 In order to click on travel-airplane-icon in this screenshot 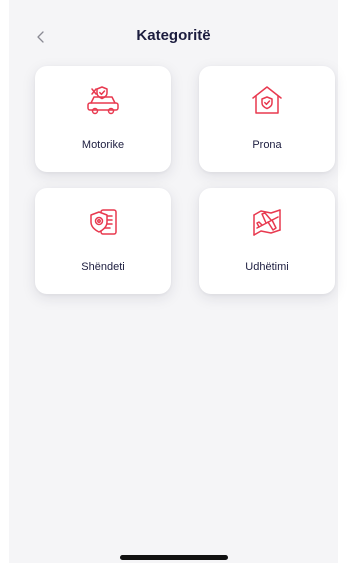, I will do `click(267, 222)`.